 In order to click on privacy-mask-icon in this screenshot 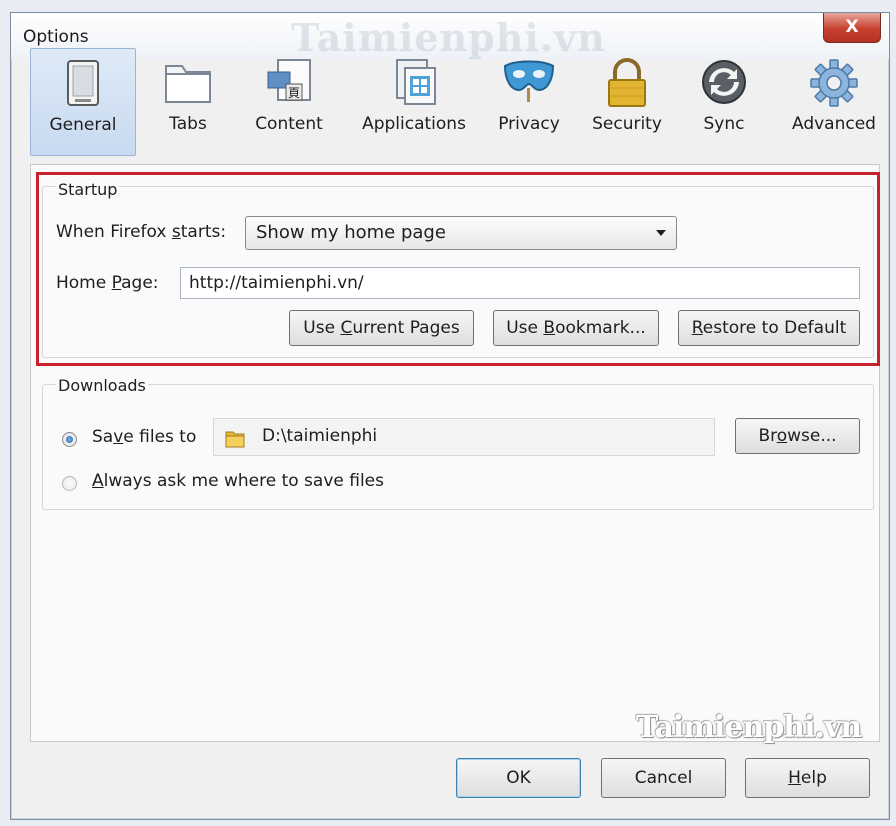, I will do `click(529, 83)`.